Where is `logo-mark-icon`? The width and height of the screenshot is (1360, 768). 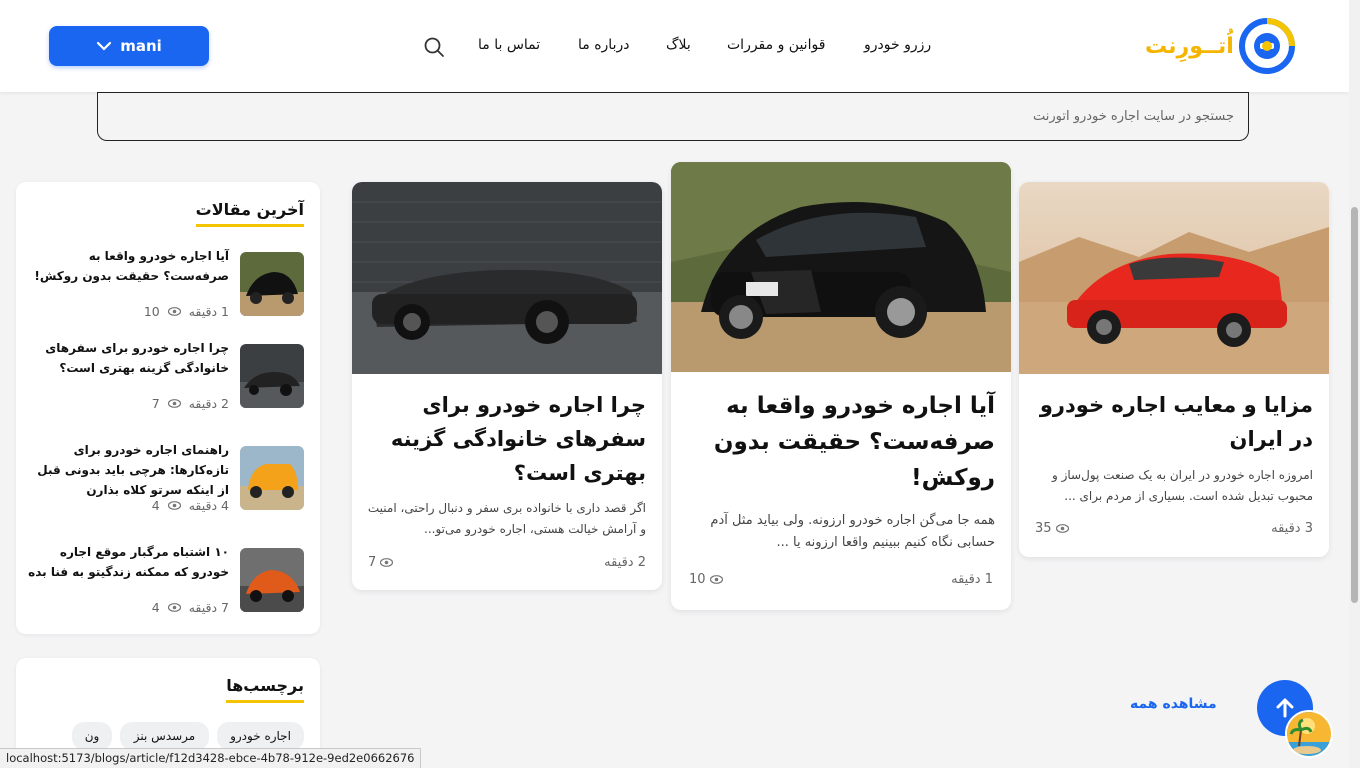 logo-mark-icon is located at coordinates (1266, 46).